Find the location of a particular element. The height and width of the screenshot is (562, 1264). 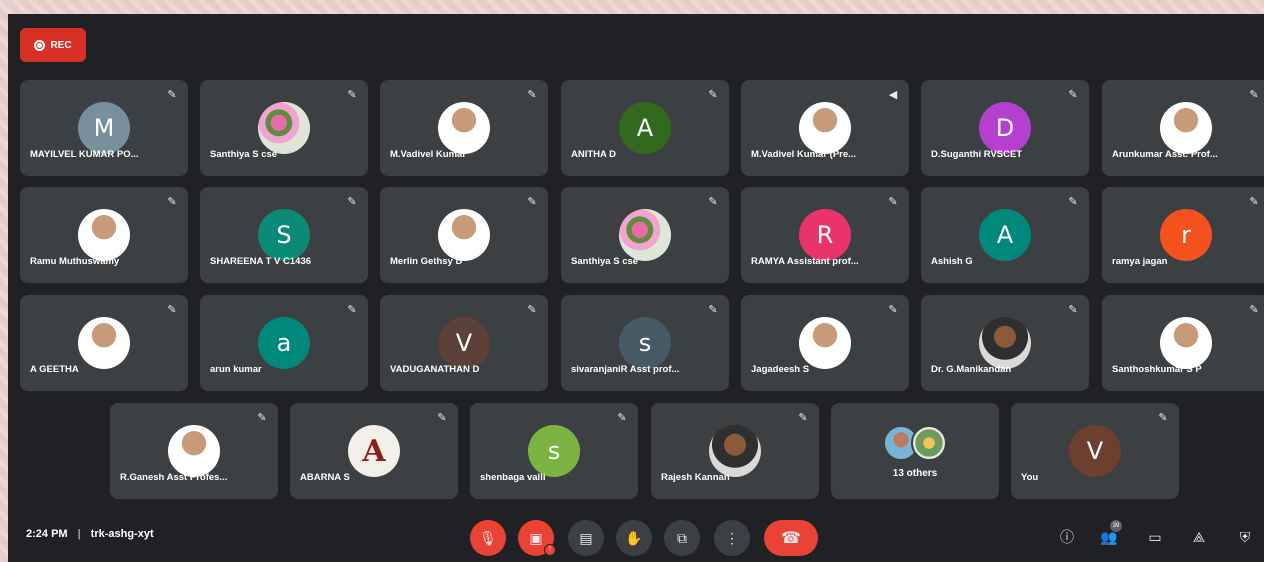

participant-tile: A ✎ ABARNA S is located at coordinates (374, 451).